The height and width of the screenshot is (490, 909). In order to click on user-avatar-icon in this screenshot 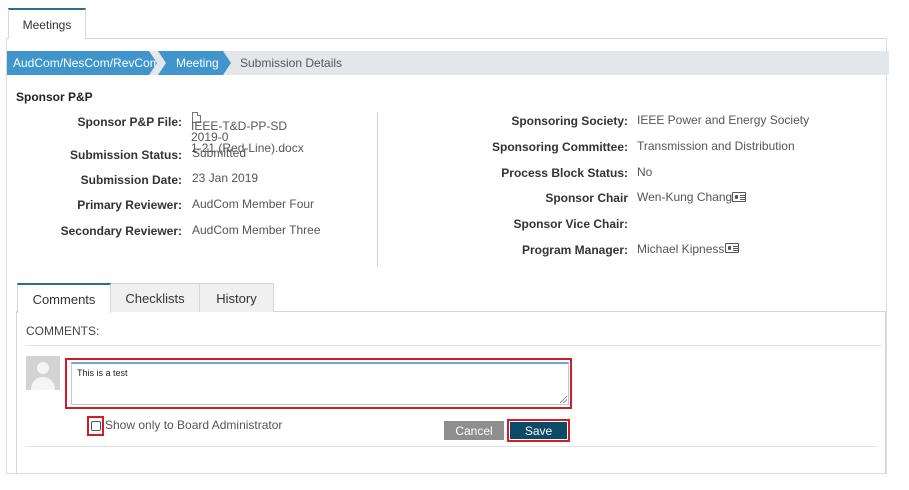, I will do `click(43, 373)`.